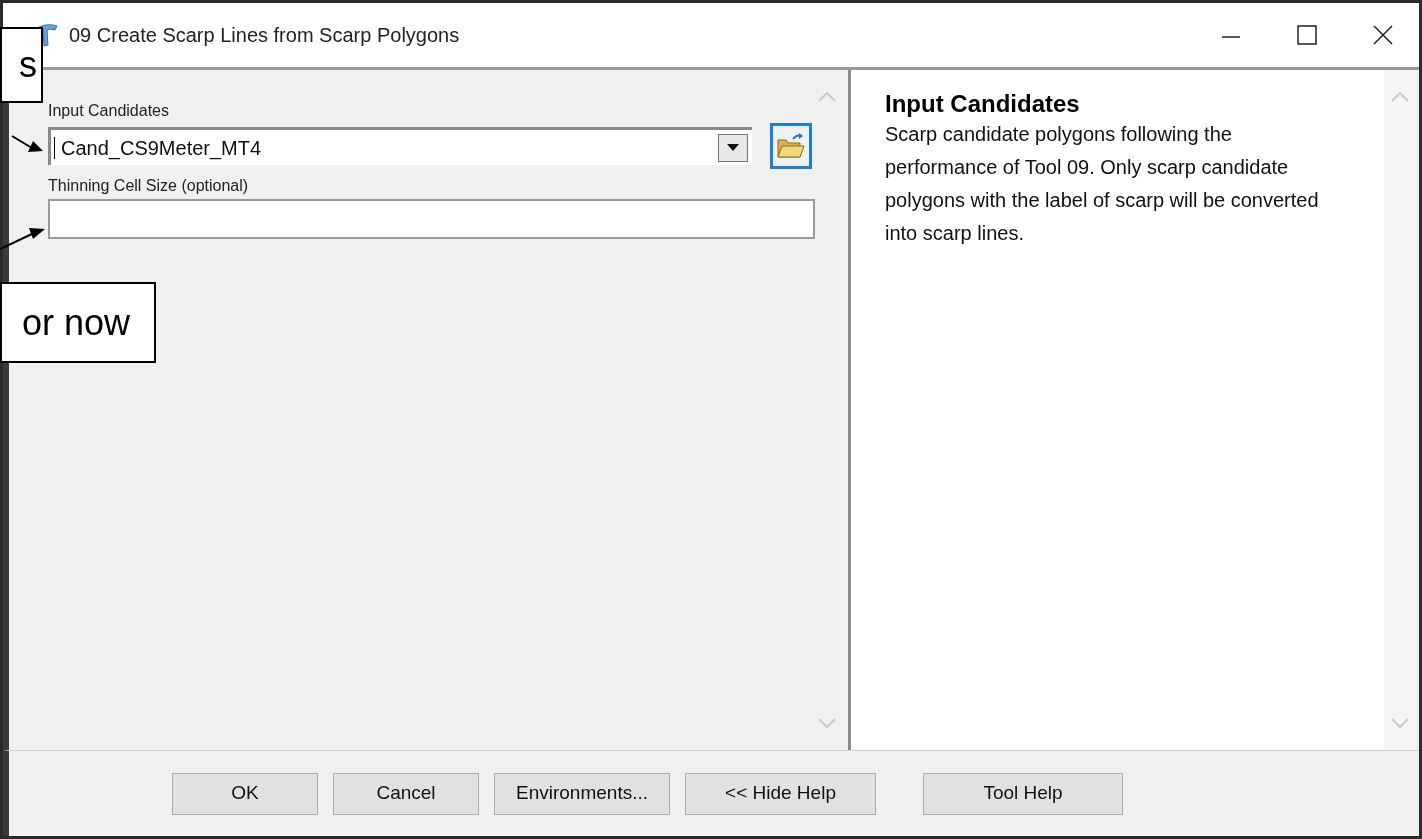 The height and width of the screenshot is (839, 1422). Describe the element at coordinates (780, 793) in the screenshot. I see `dialog-button: << Hide Help` at that location.